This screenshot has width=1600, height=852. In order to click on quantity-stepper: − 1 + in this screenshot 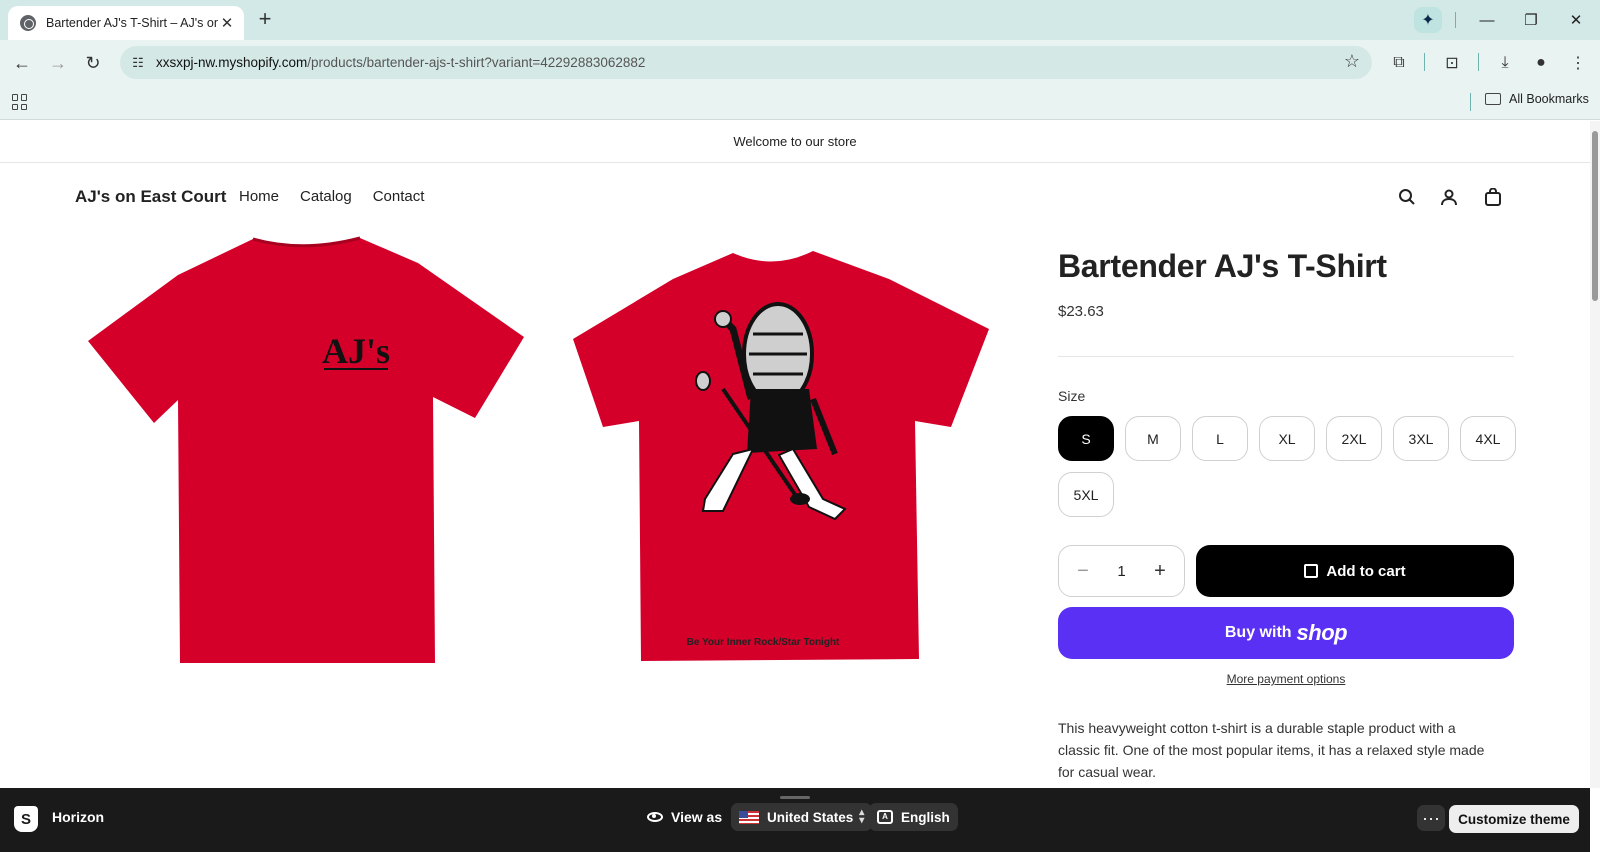, I will do `click(1121, 571)`.